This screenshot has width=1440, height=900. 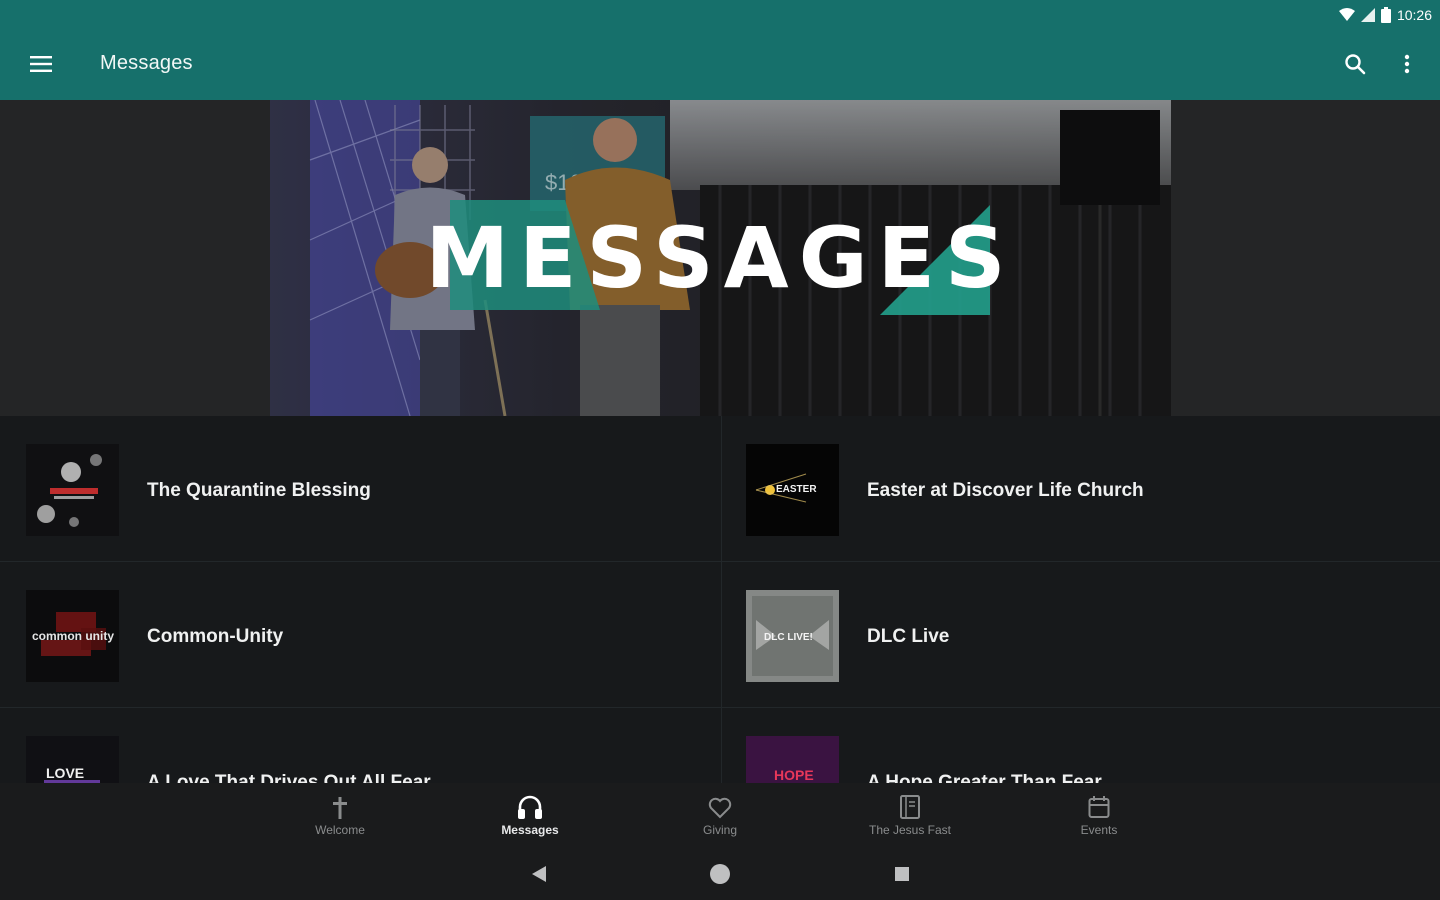 I want to click on quarantine-blessing-artwork, so click(x=72, y=490).